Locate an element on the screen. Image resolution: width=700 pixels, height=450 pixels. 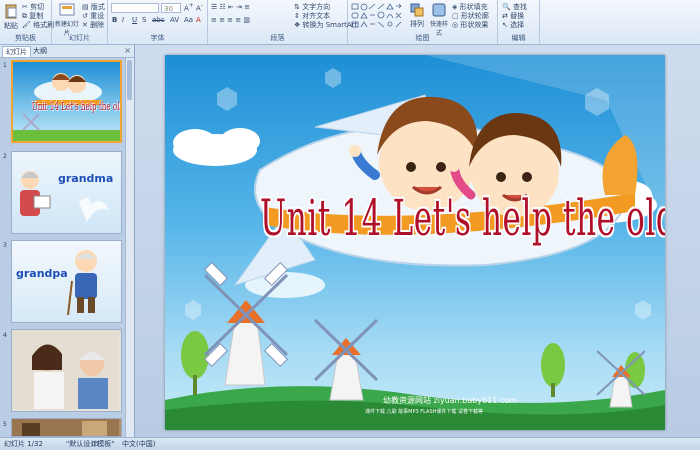
thumb-1-title: Unit 14 Let's help the old. is located at coordinates (76, 106).